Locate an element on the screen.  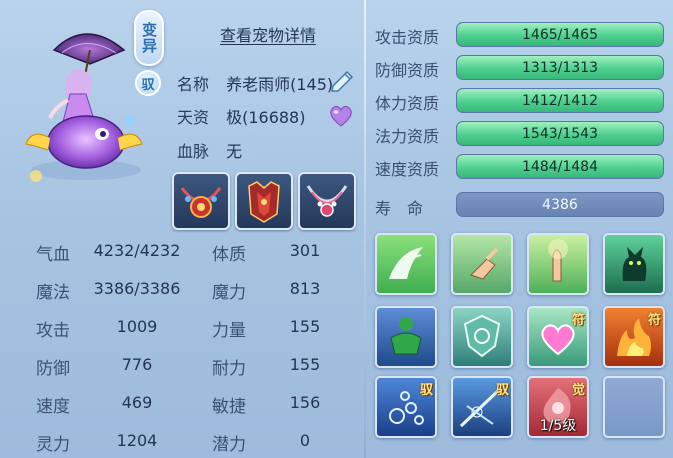
stat-label: 体质 is located at coordinates (229, 255).